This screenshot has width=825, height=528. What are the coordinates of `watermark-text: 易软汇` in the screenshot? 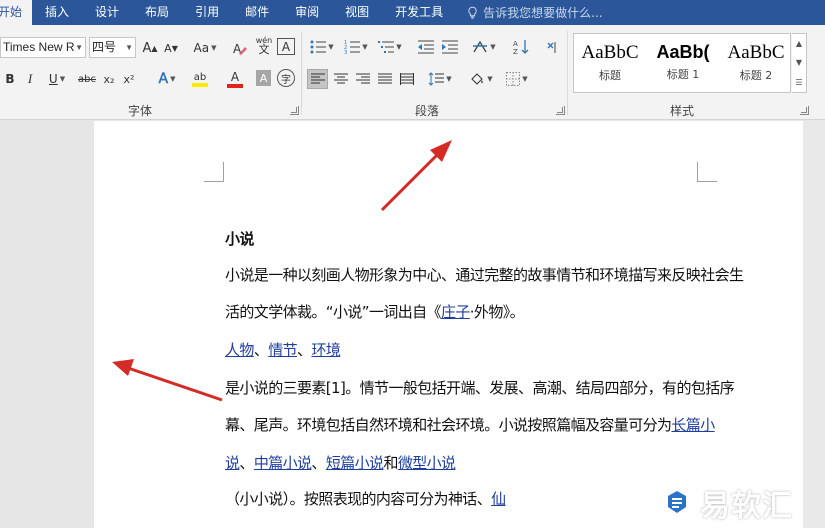 It's located at (746, 506).